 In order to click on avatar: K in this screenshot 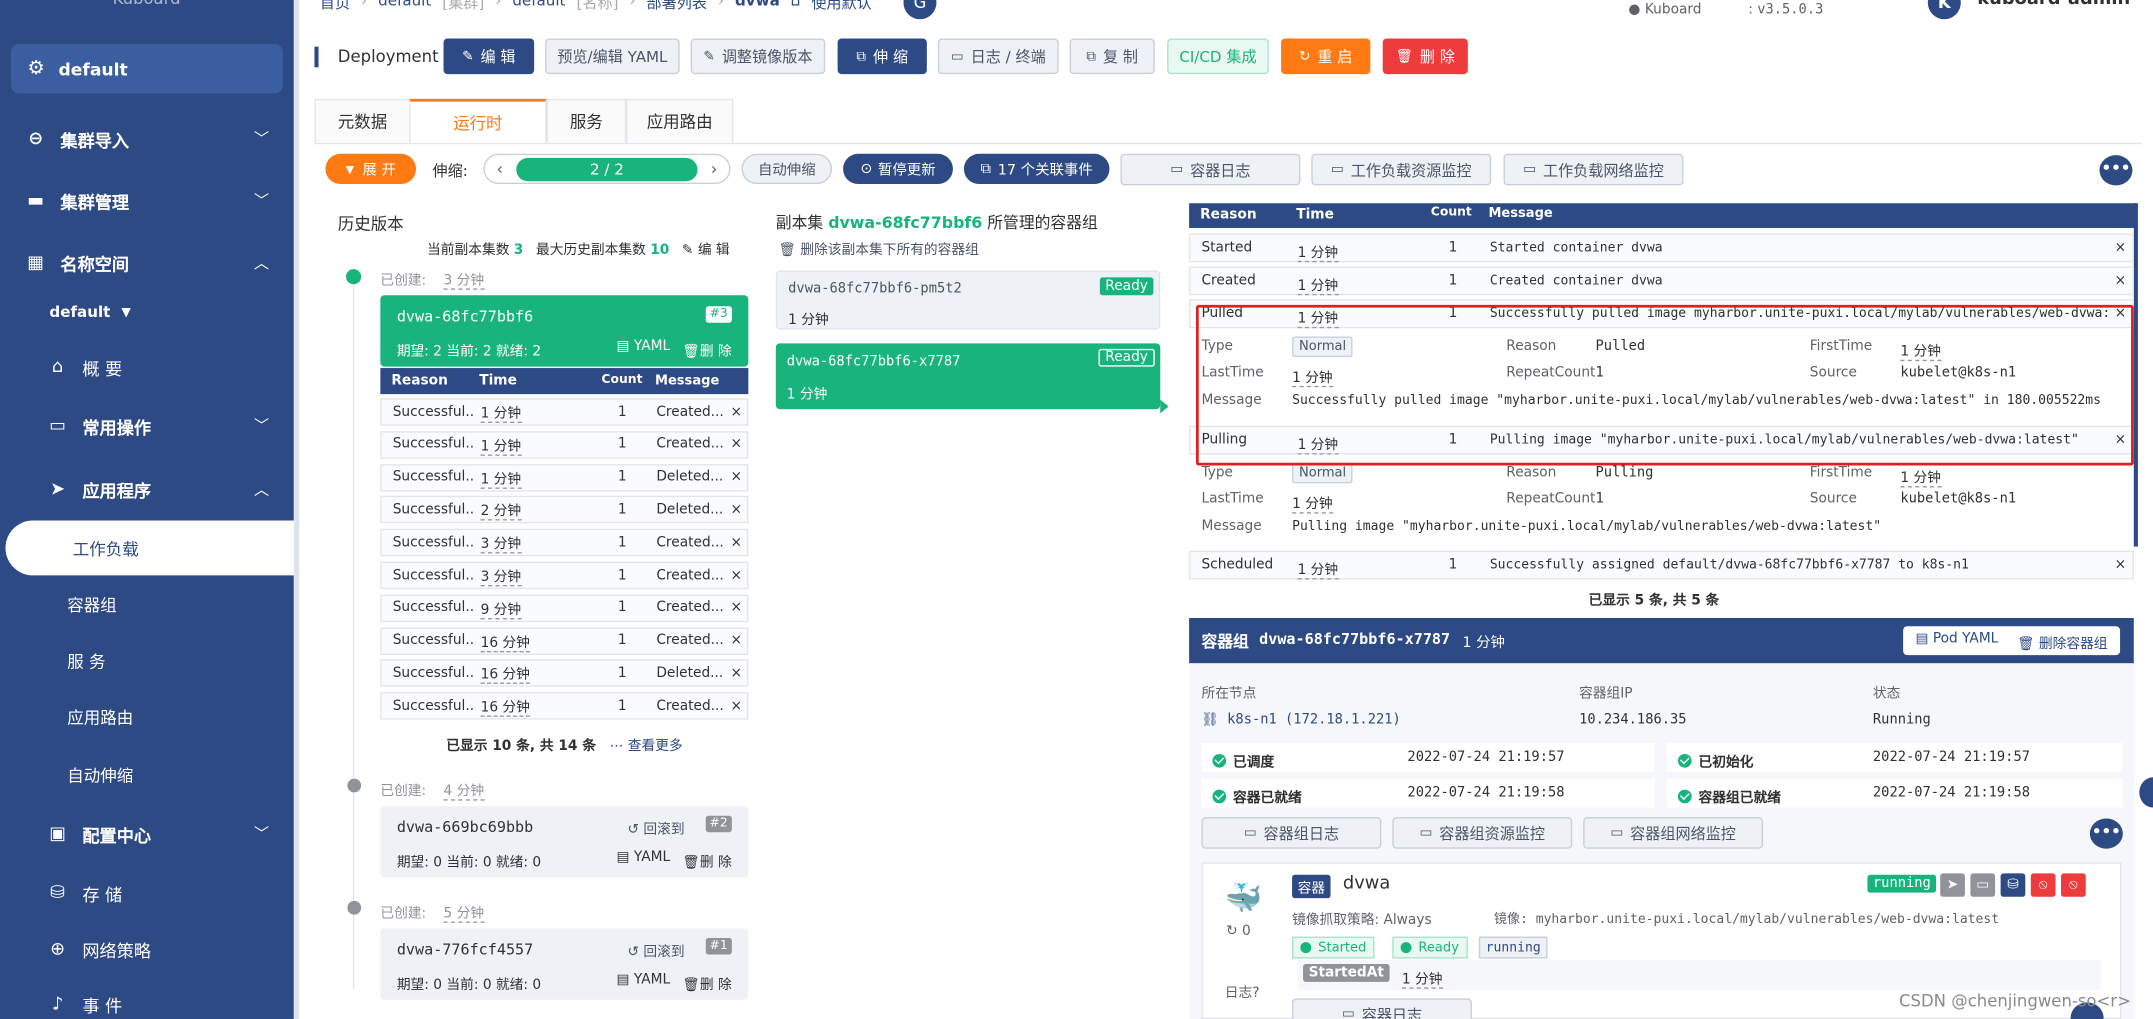, I will do `click(1944, 10)`.